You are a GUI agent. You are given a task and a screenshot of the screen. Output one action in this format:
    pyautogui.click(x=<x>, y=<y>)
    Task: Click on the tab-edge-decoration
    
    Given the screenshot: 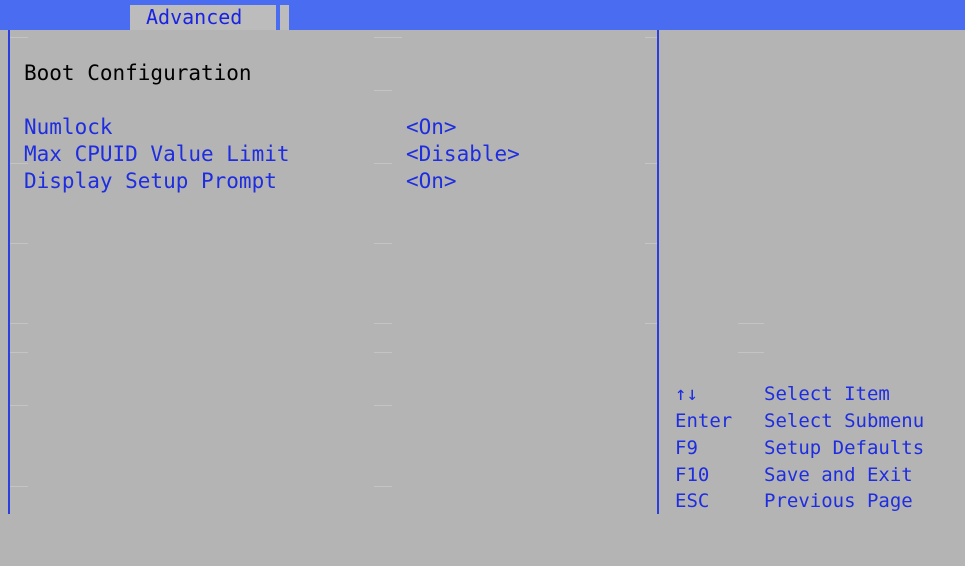 What is the action you would take?
    pyautogui.click(x=284, y=17)
    